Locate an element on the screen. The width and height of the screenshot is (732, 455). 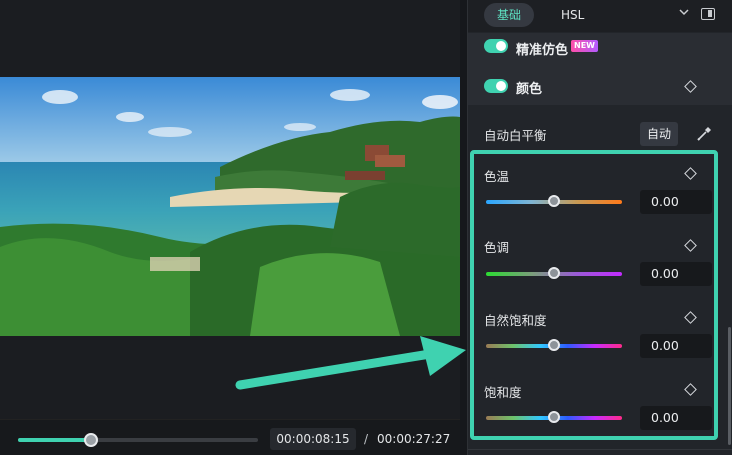
eyedropper-icon is located at coordinates (704, 134).